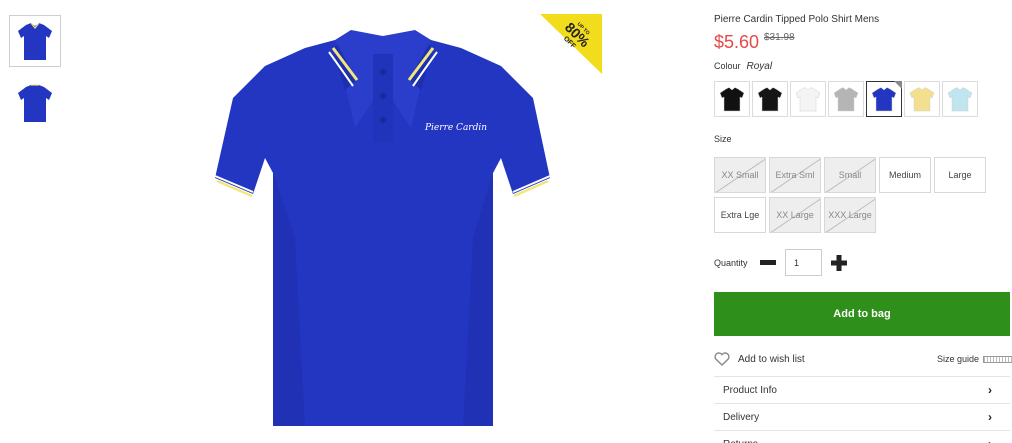  I want to click on accordion-item-label: Delivery, so click(741, 417).